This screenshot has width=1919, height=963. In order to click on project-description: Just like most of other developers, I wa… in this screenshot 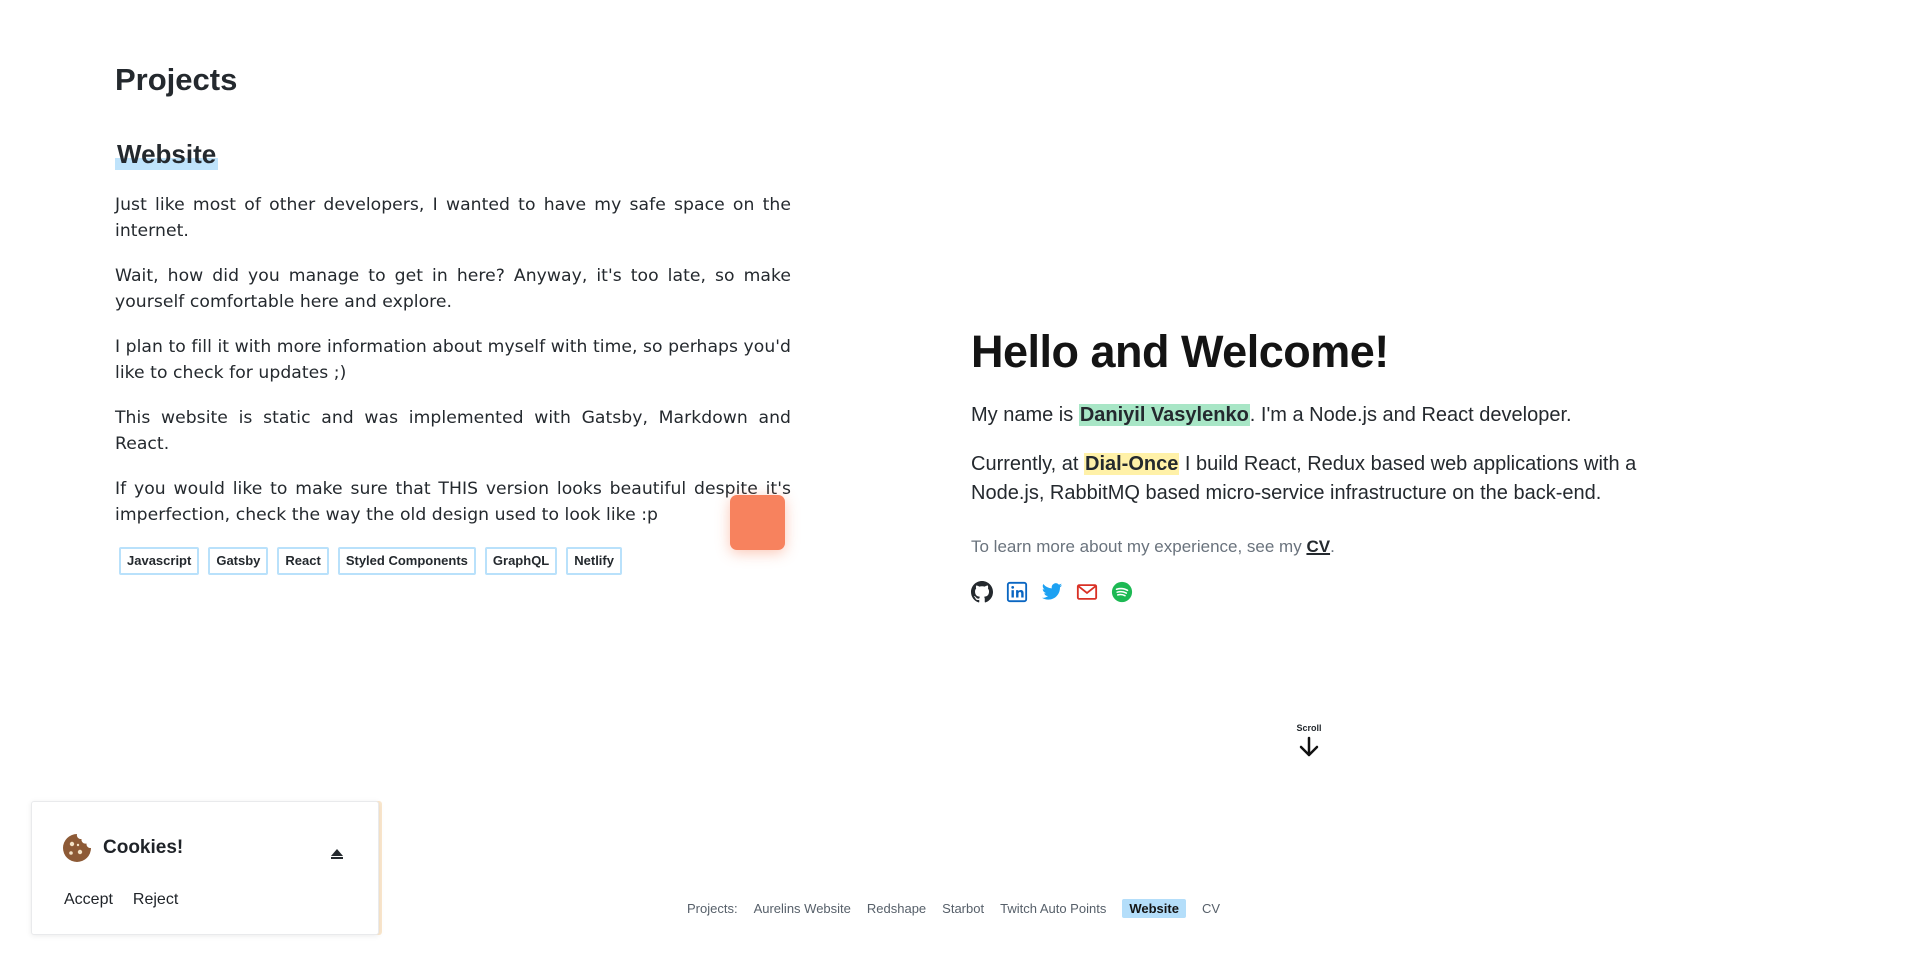, I will do `click(453, 360)`.